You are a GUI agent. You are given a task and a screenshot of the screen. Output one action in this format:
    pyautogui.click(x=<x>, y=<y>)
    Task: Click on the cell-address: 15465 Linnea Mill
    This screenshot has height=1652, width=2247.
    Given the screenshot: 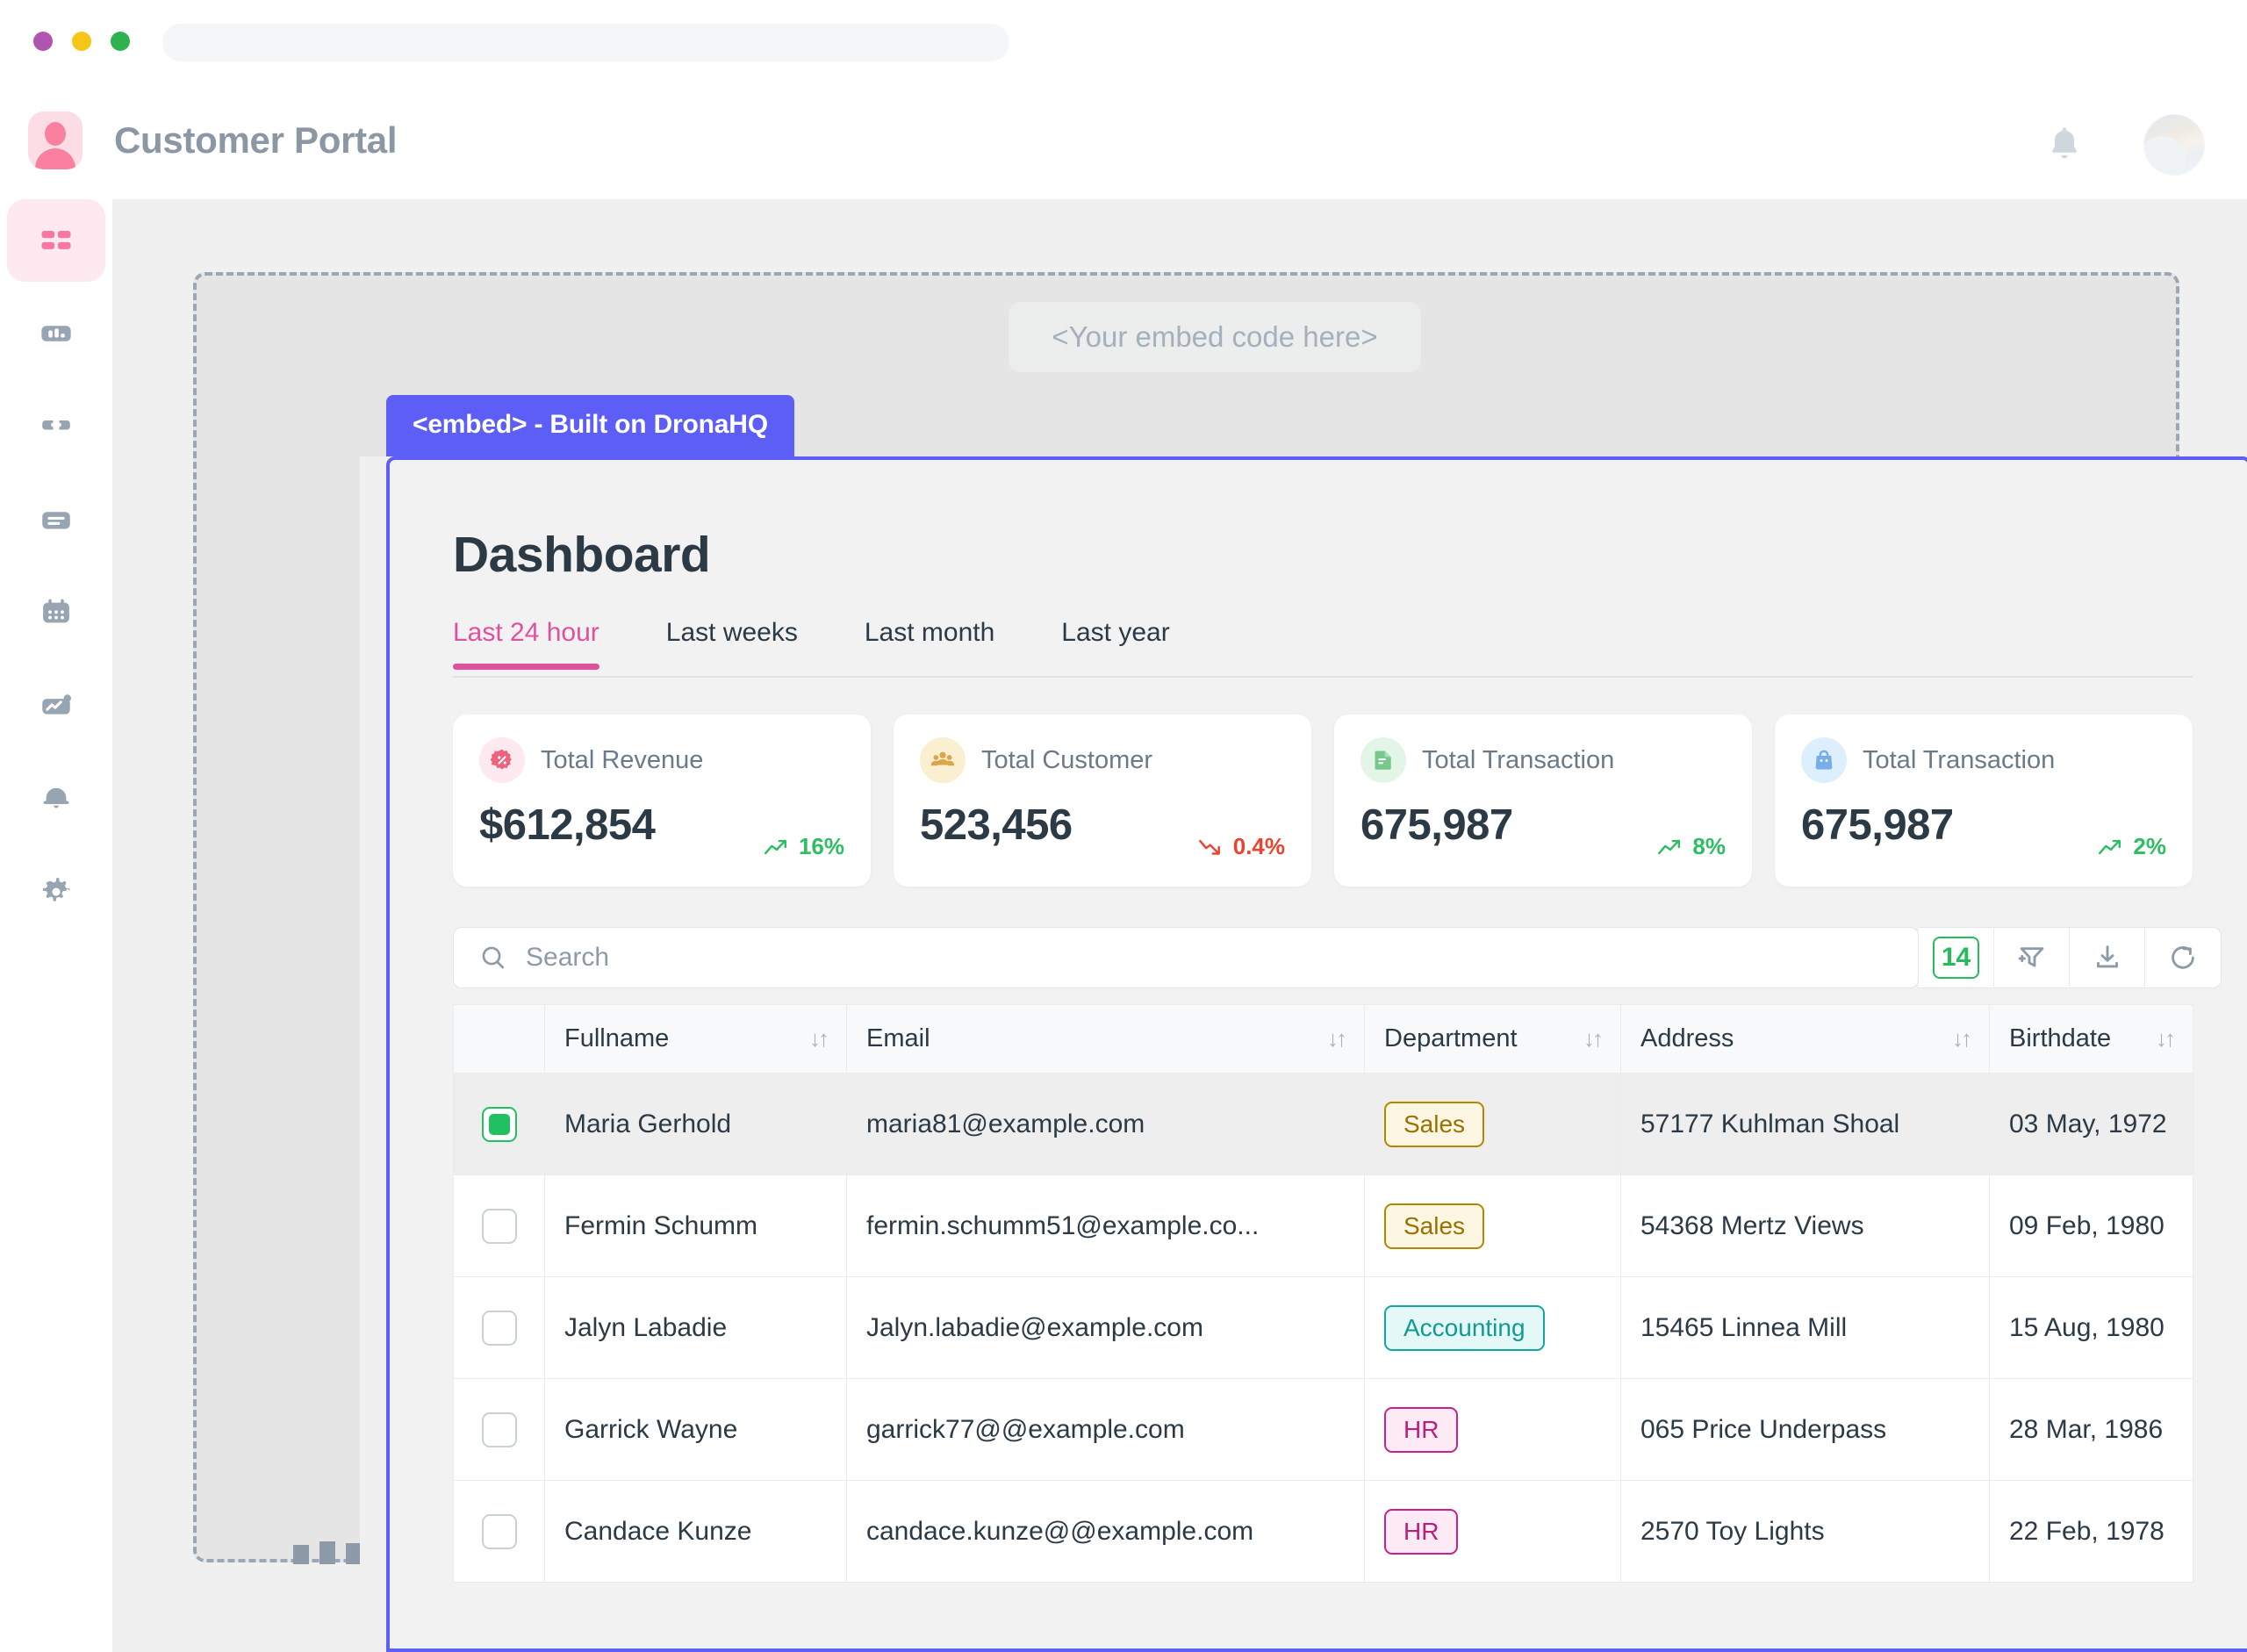 What is the action you would take?
    pyautogui.click(x=1805, y=1328)
    